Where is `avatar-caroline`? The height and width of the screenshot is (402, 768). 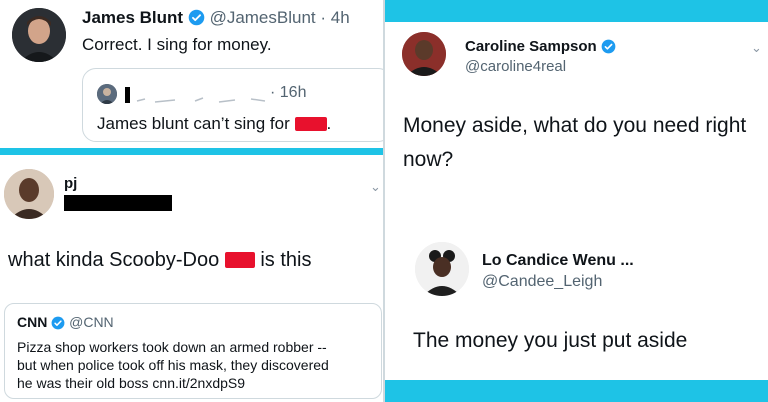
avatar-caroline is located at coordinates (424, 54).